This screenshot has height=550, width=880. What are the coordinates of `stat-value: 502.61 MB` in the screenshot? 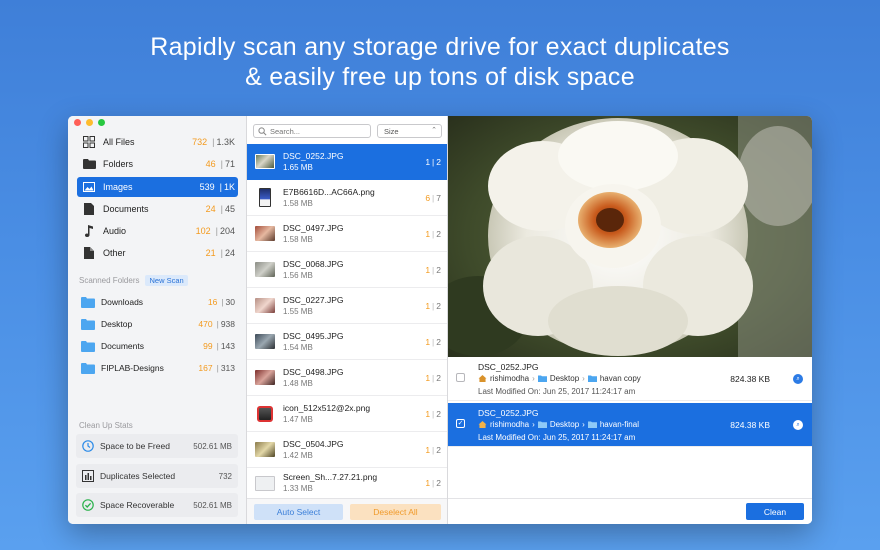 It's located at (212, 505).